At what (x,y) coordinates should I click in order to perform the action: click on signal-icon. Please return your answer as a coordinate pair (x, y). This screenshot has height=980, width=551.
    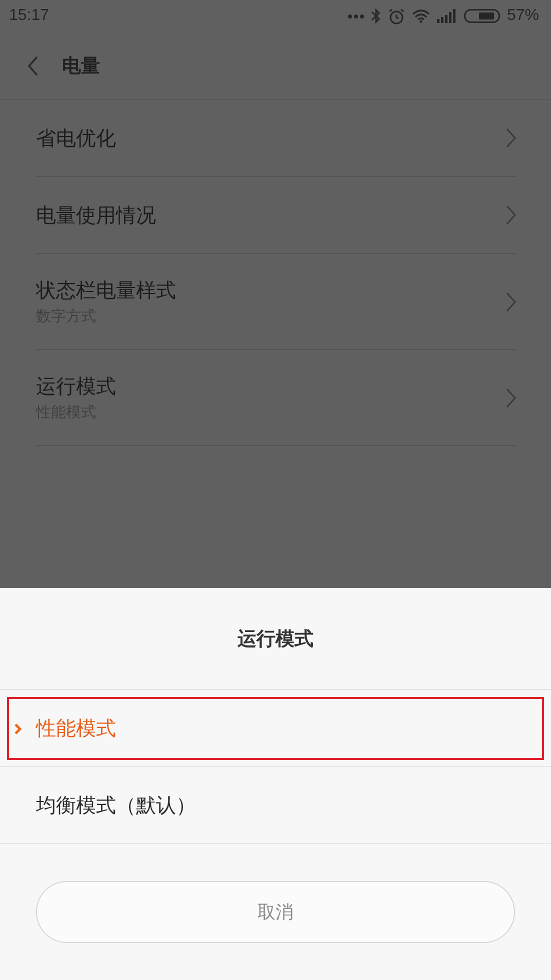
    Looking at the image, I should click on (446, 16).